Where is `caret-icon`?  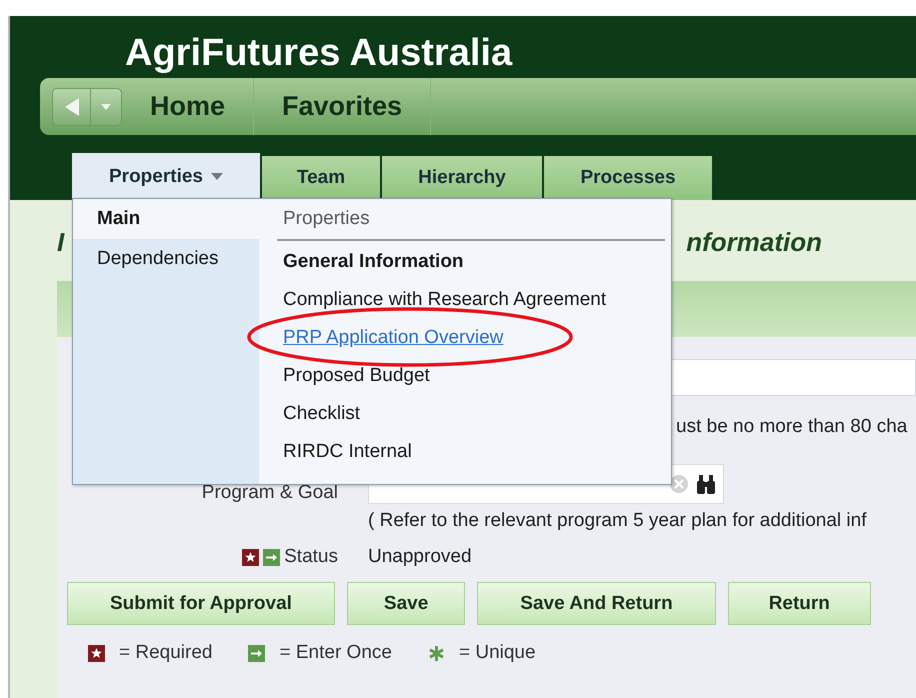 caret-icon is located at coordinates (106, 107).